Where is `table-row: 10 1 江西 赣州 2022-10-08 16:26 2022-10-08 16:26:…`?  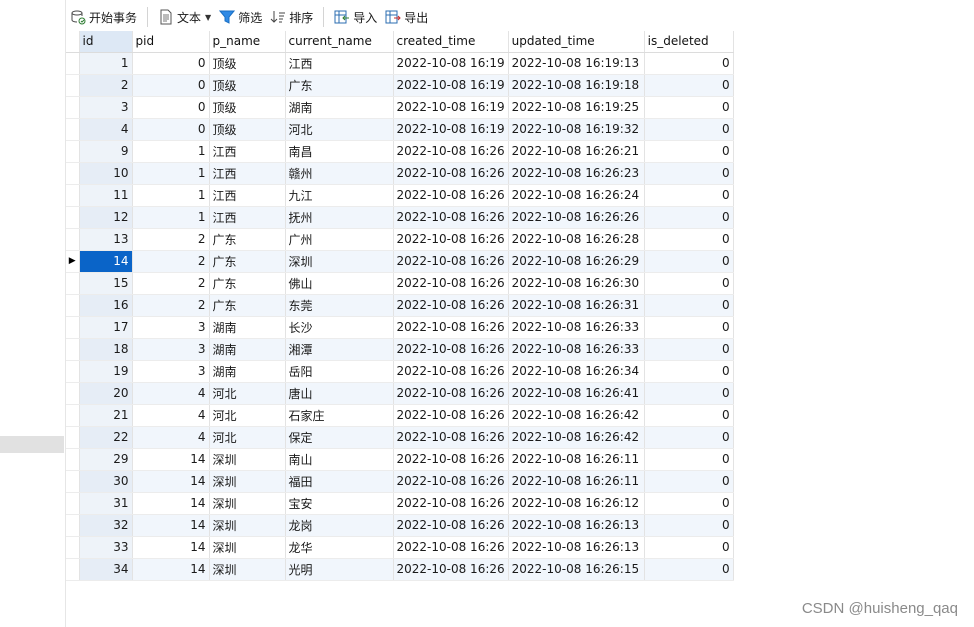
table-row: 10 1 江西 赣州 2022-10-08 16:26 2022-10-08 16:26:… is located at coordinates (400, 173).